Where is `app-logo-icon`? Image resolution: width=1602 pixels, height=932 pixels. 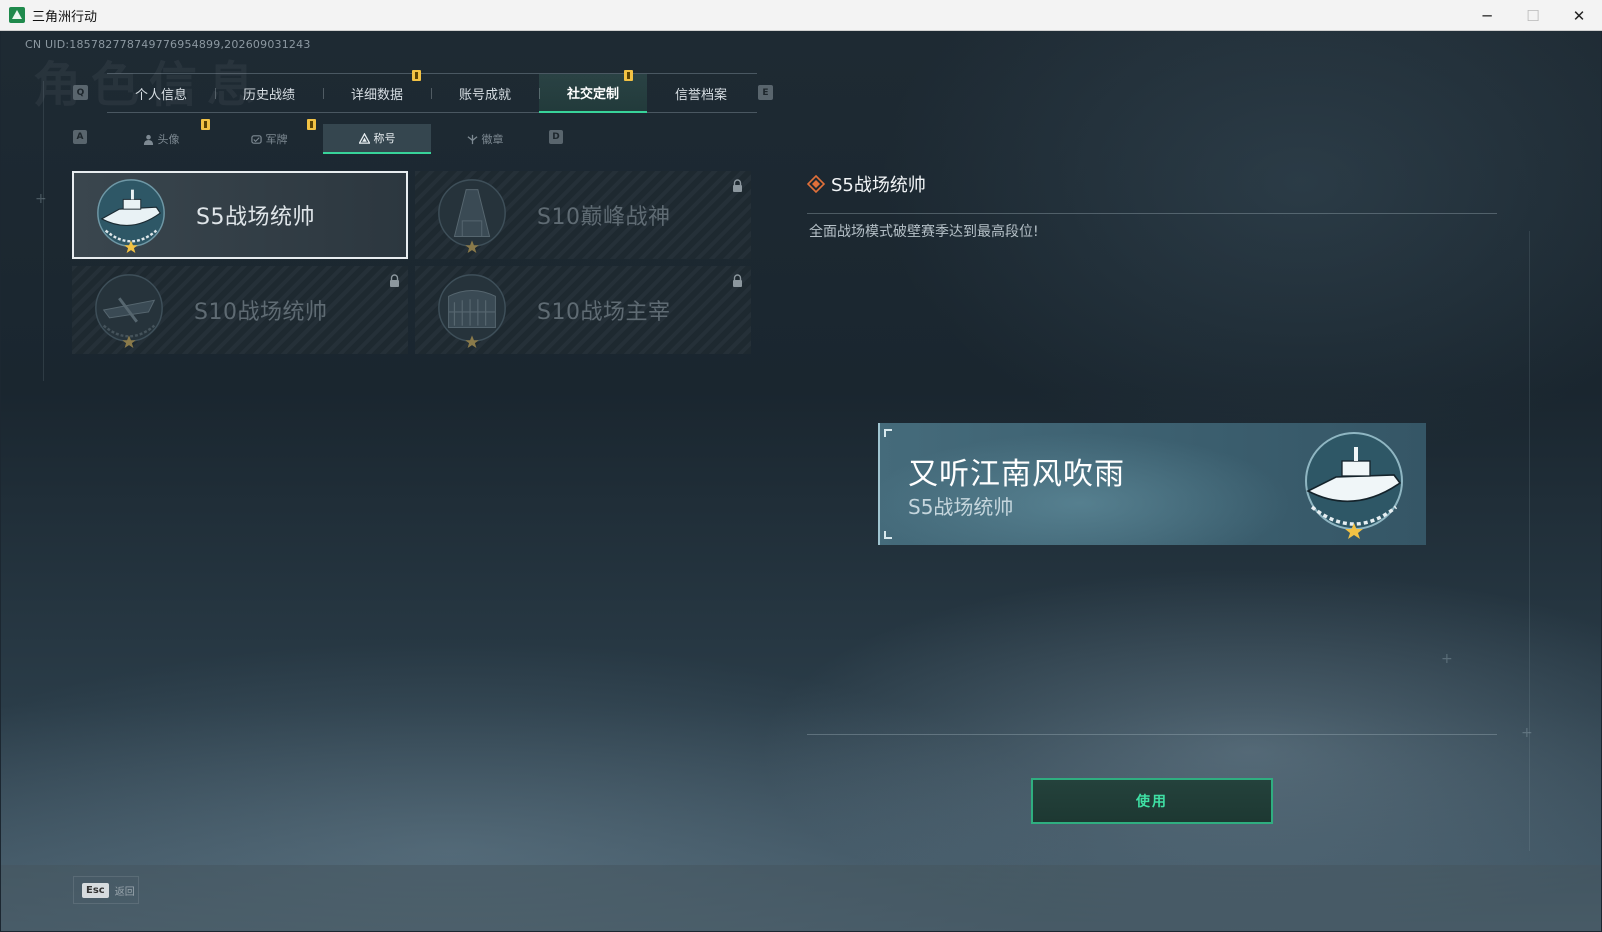 app-logo-icon is located at coordinates (17, 15).